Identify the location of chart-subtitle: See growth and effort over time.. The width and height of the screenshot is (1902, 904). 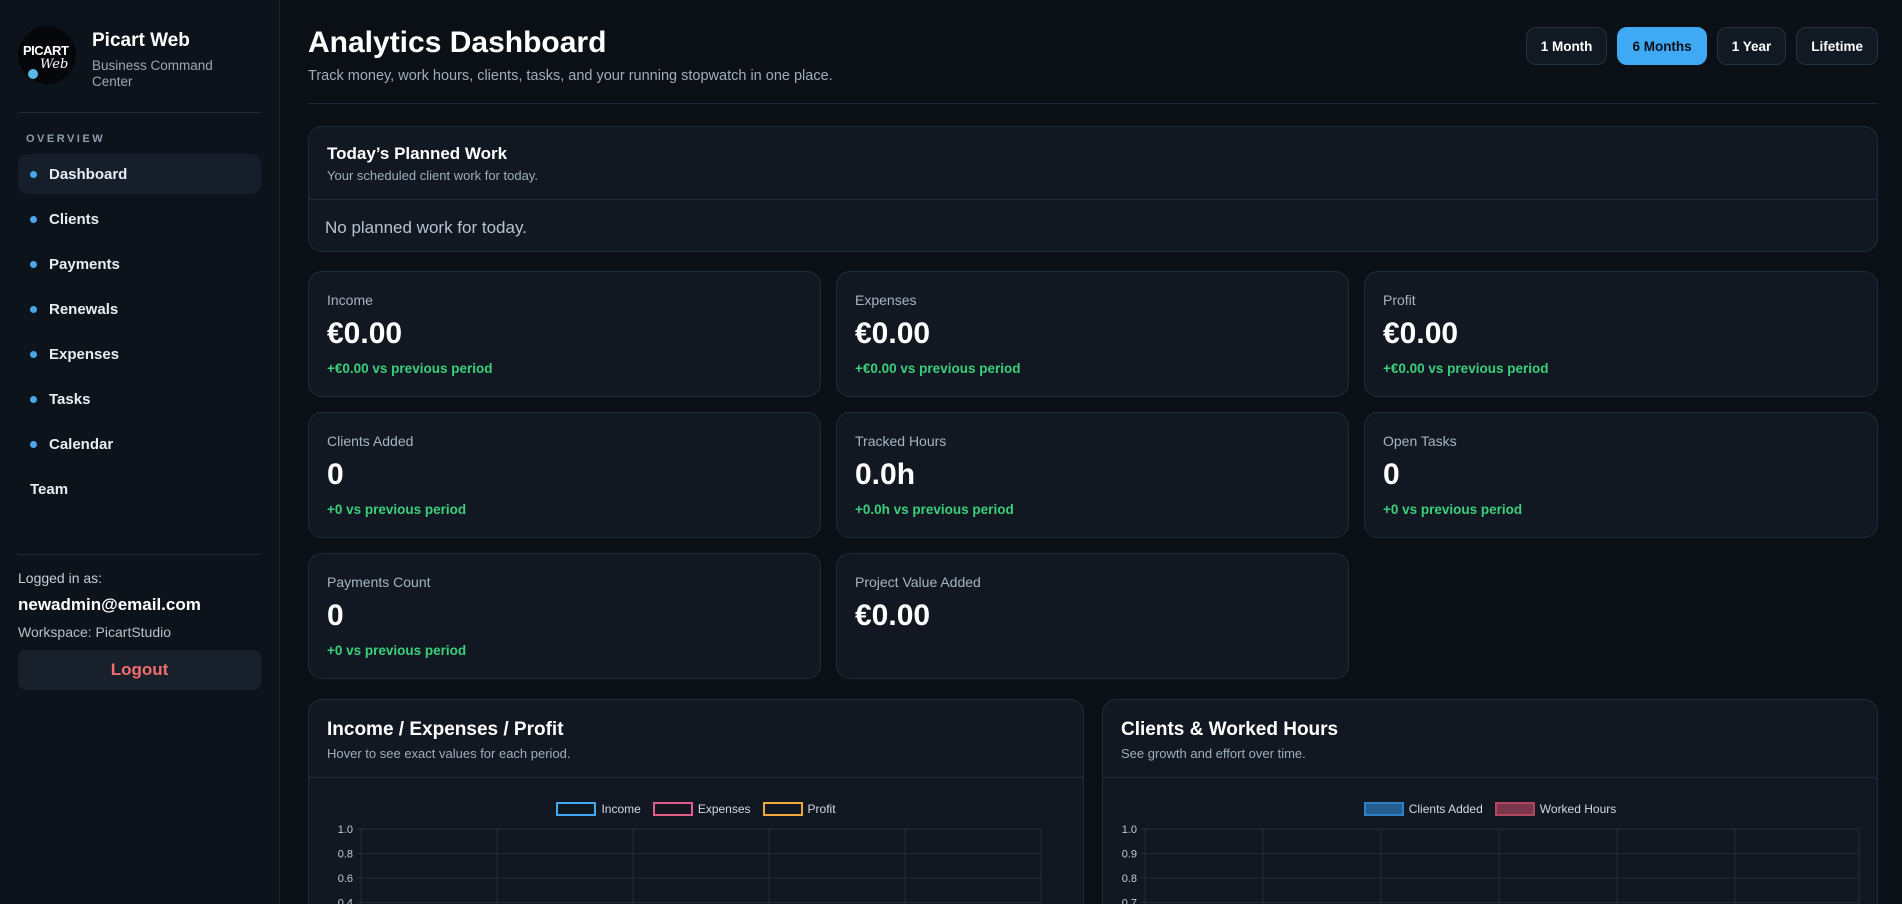
(1213, 753).